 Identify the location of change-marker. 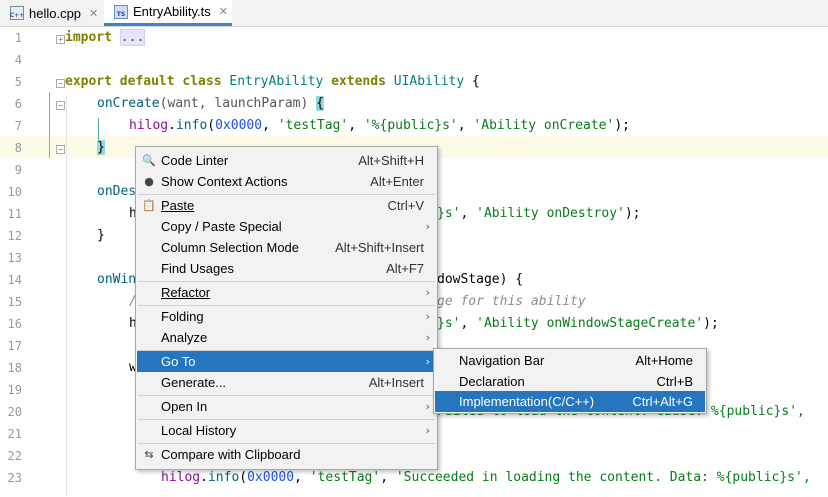
(49, 125).